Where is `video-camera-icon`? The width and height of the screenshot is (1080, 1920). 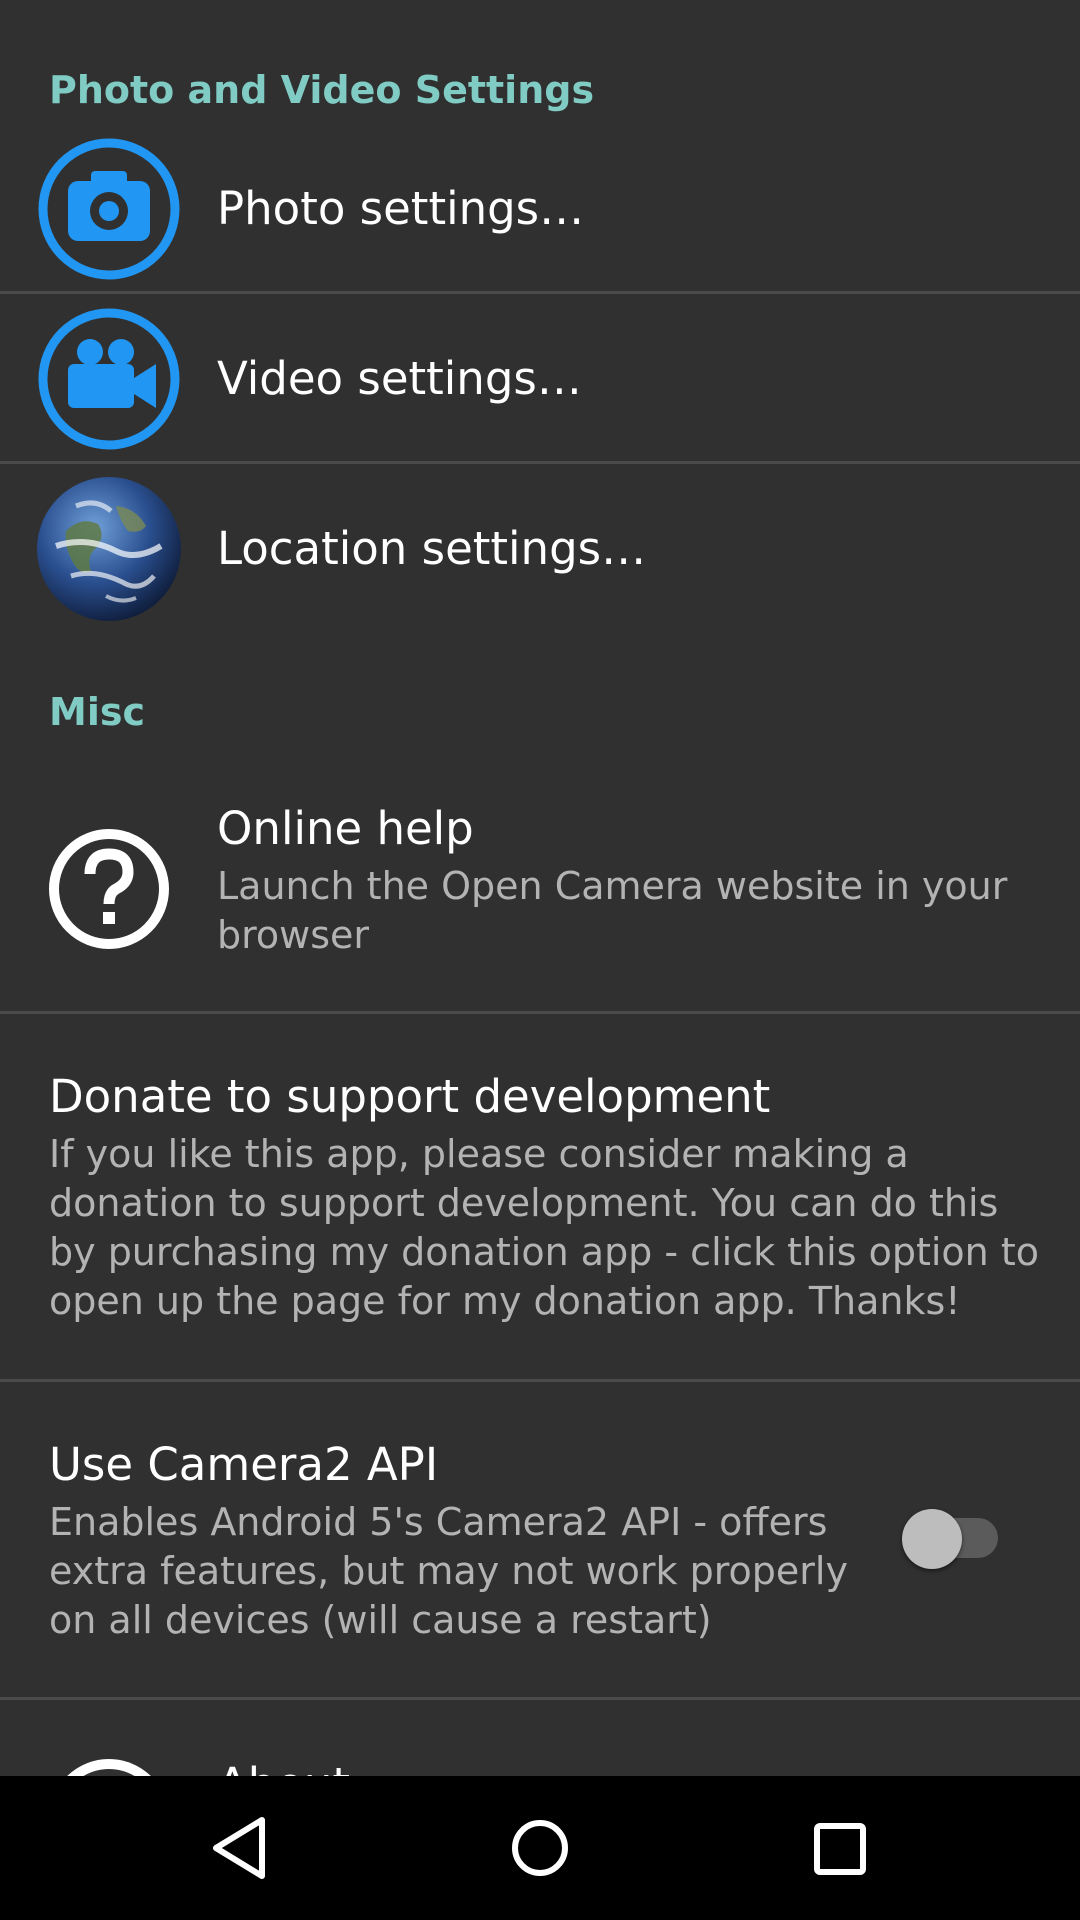 video-camera-icon is located at coordinates (109, 379).